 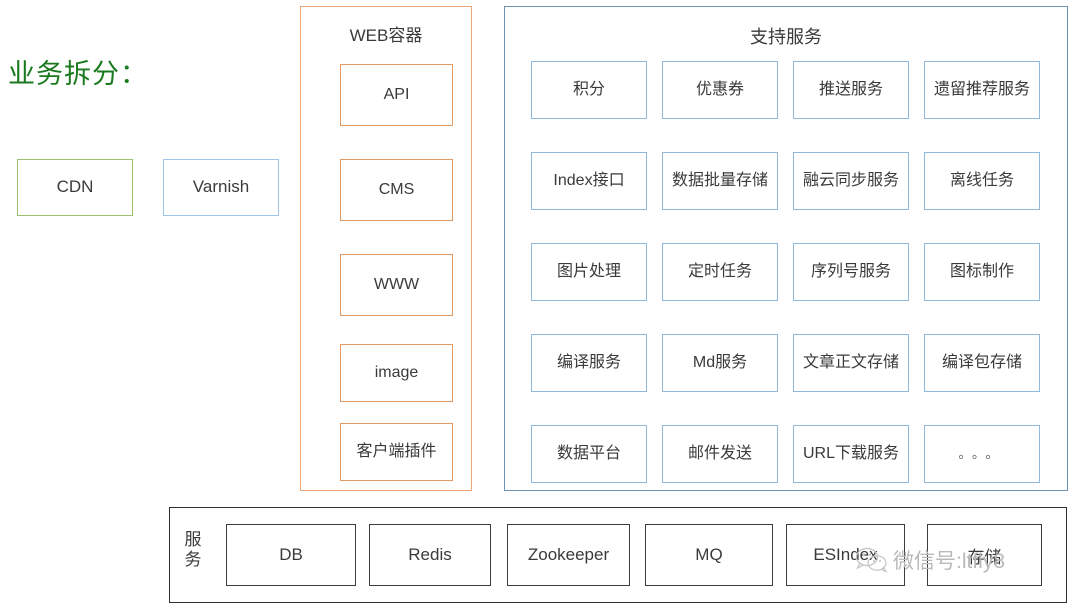 I want to click on node-cdn: CDN, so click(x=75, y=187).